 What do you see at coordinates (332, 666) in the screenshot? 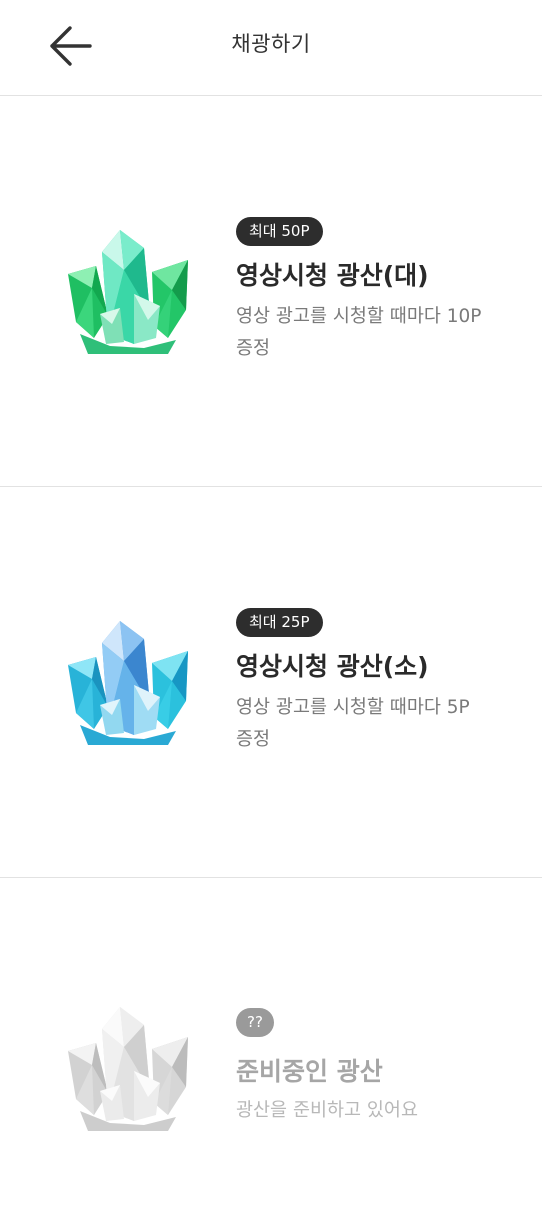
I see `card-title: 영상시청 광산(소)` at bounding box center [332, 666].